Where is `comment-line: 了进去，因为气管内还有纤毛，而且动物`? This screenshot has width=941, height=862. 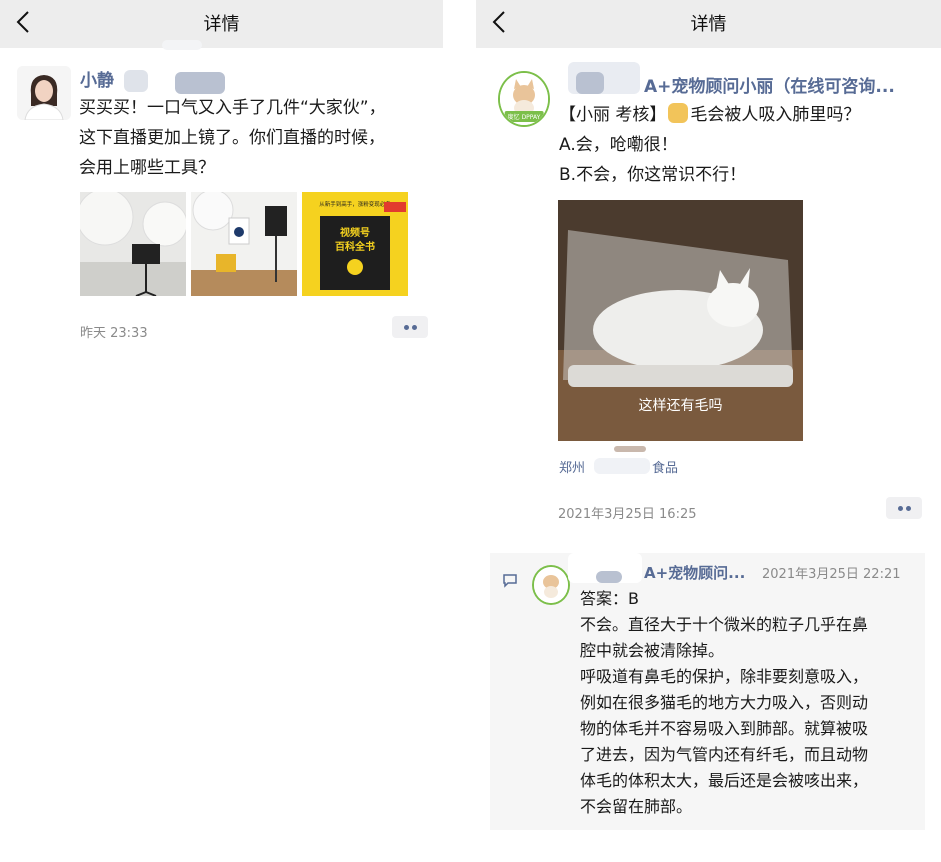
comment-line: 了进去，因为气管内还有纤毛，而且动物 is located at coordinates (724, 754).